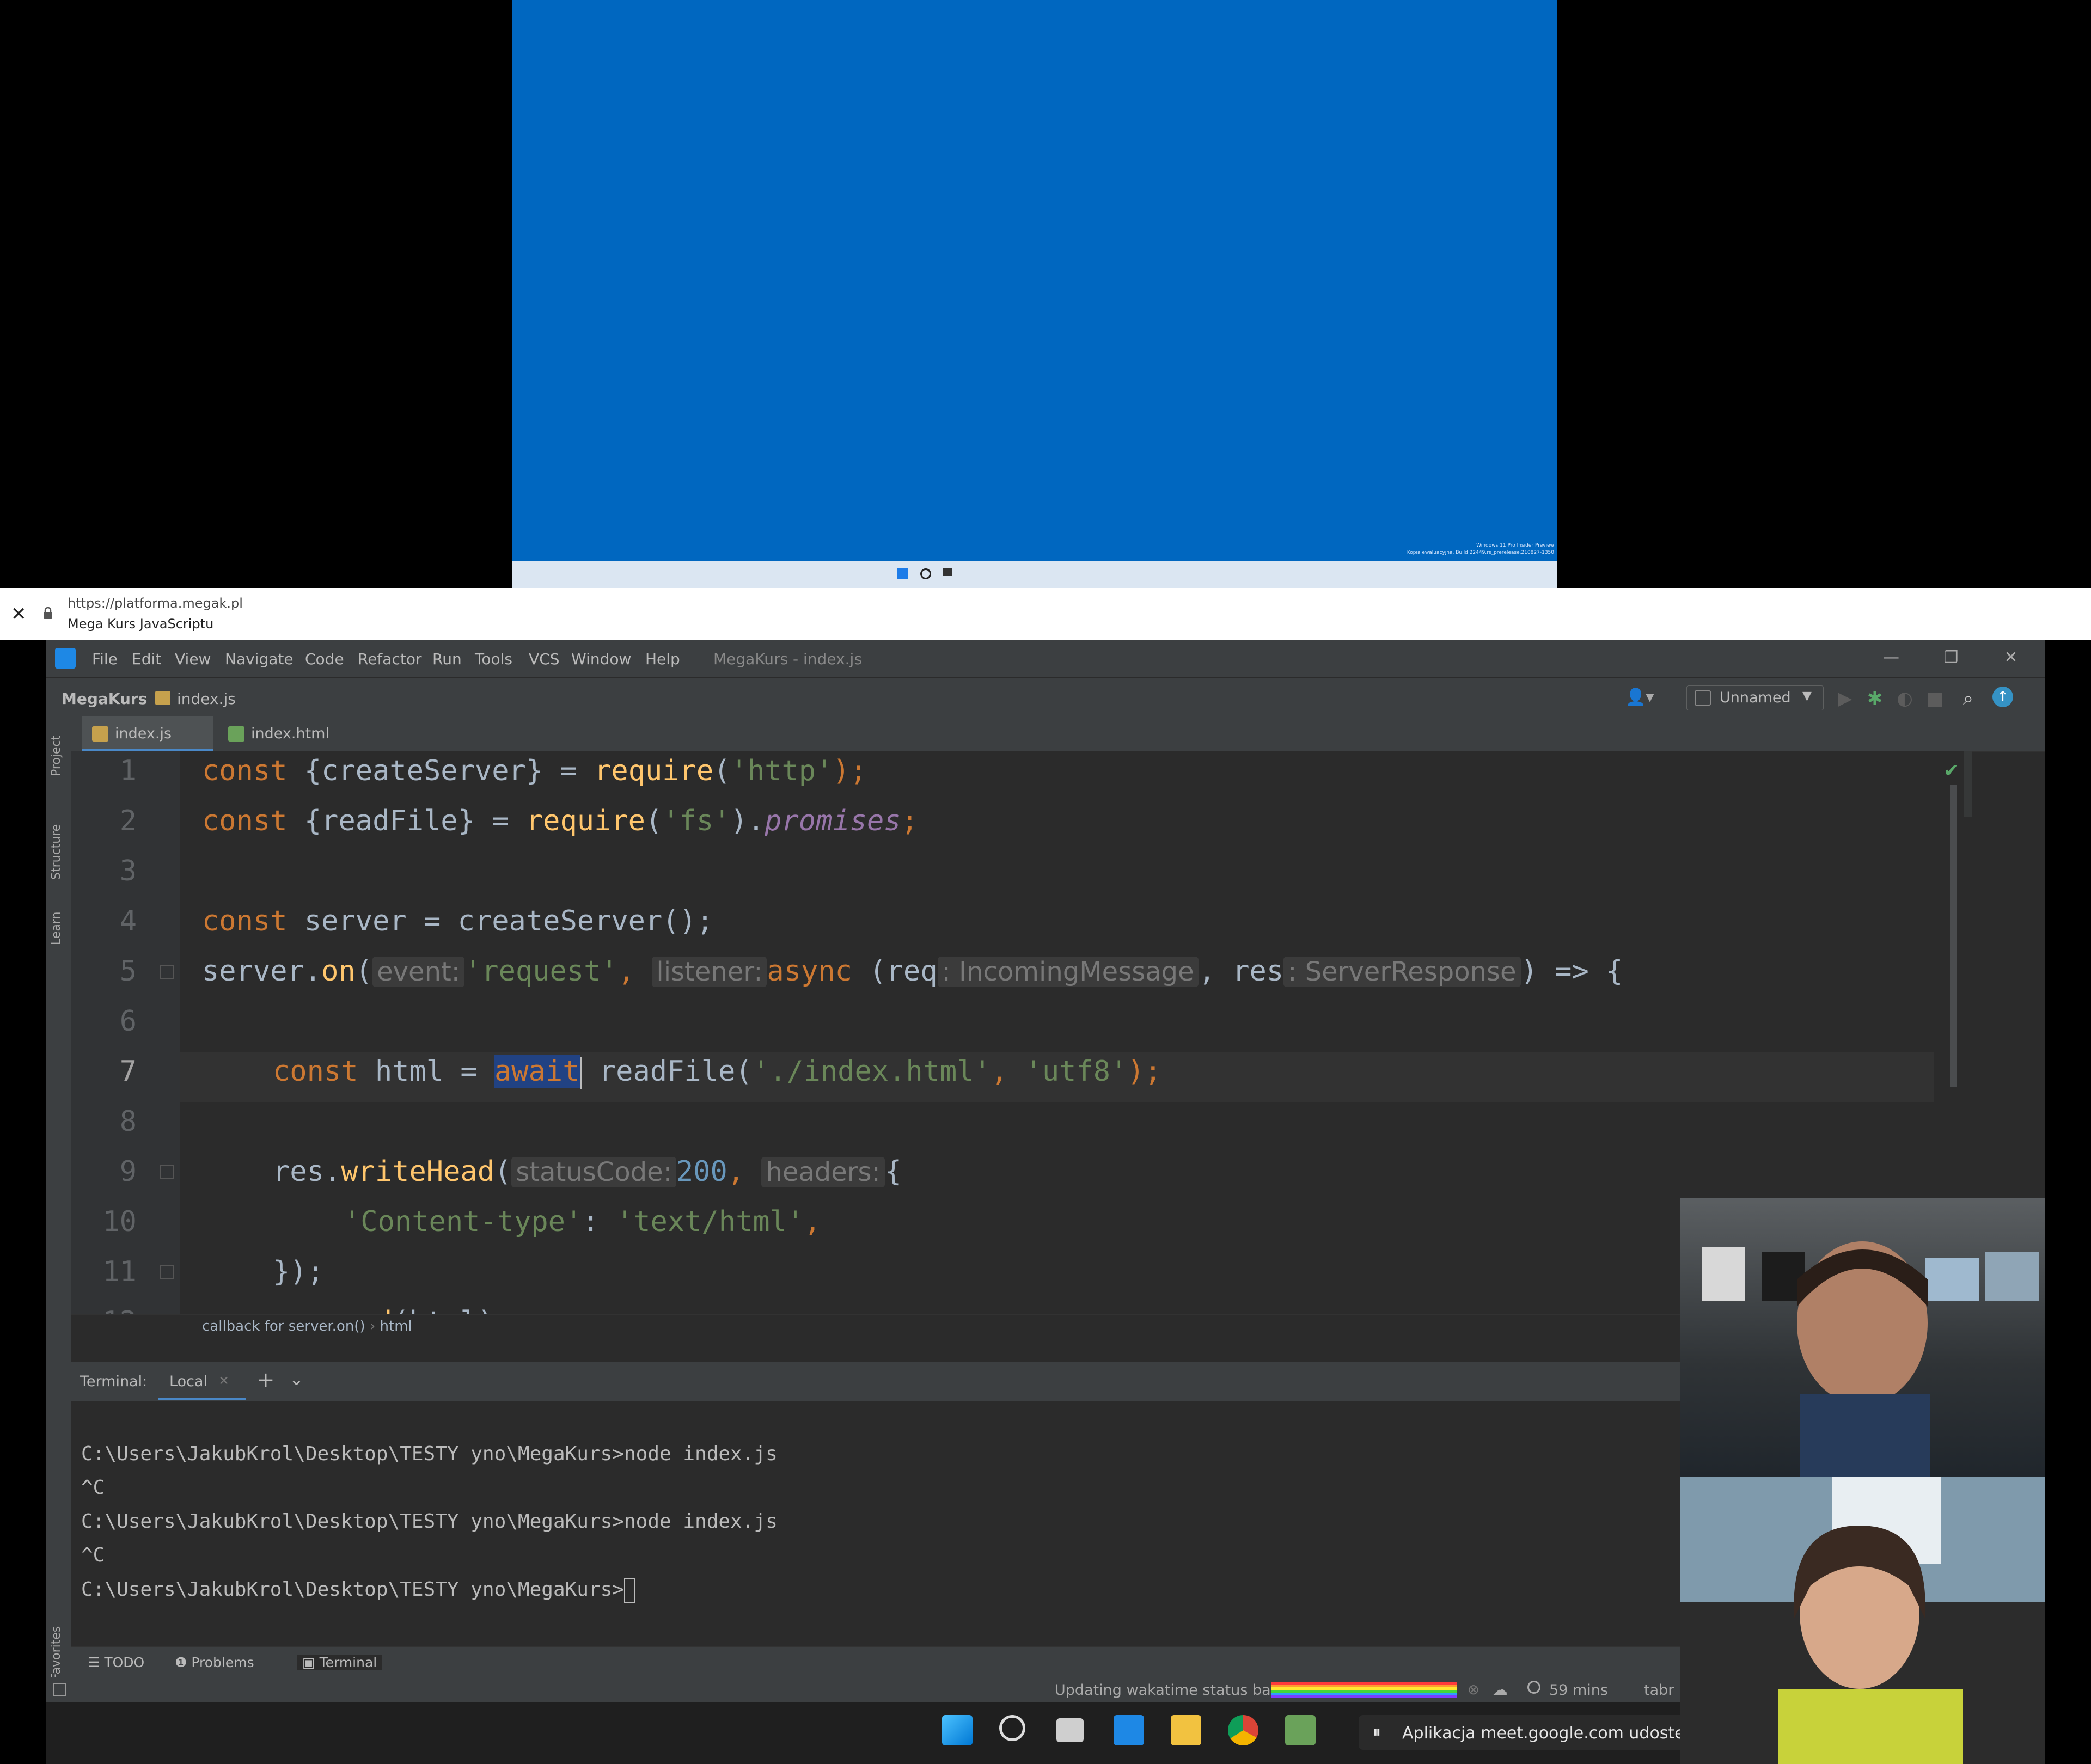 The image size is (2091, 1764). I want to click on run-config-label: Unnamed, so click(1756, 697).